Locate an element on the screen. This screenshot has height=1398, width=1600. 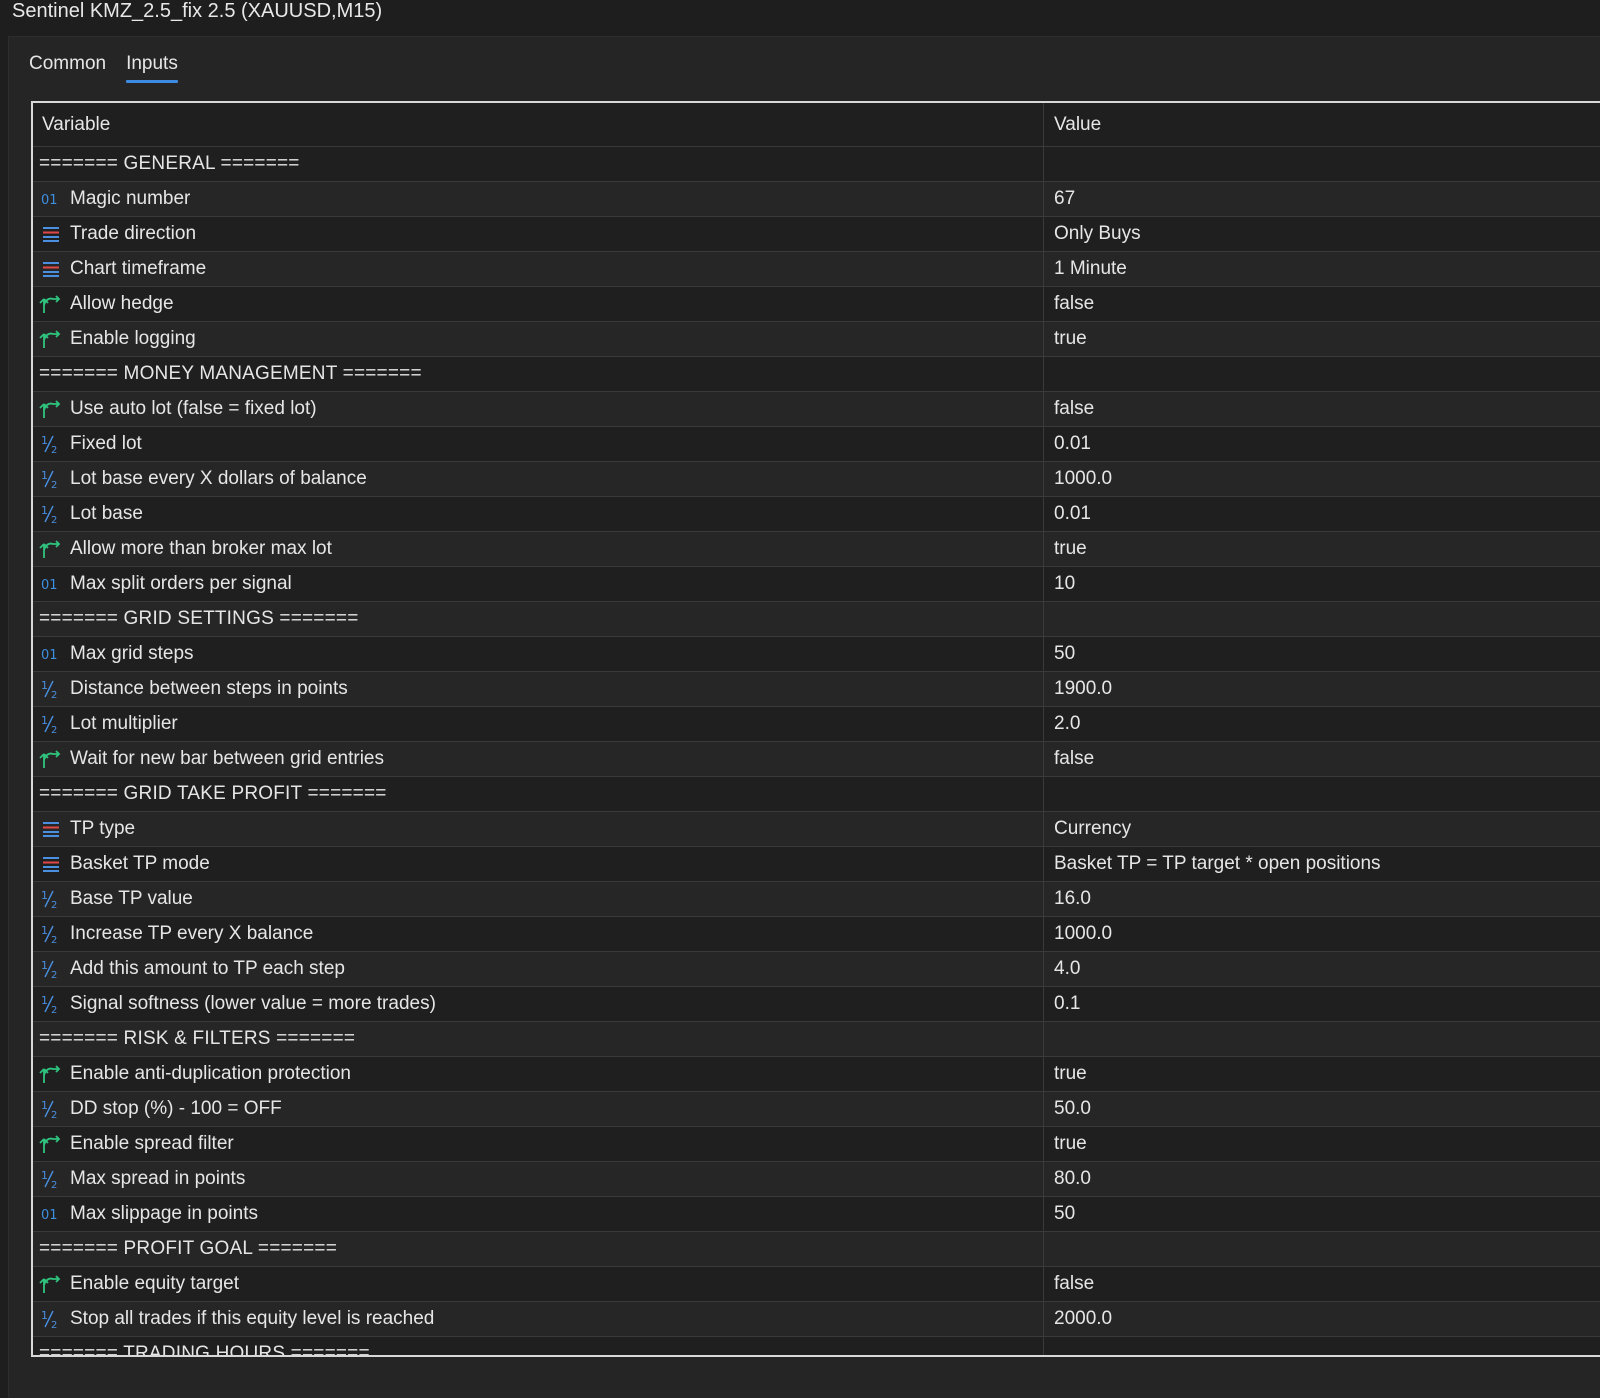
section-row: ======= TRADING HOURS ======= is located at coordinates (816, 1346).